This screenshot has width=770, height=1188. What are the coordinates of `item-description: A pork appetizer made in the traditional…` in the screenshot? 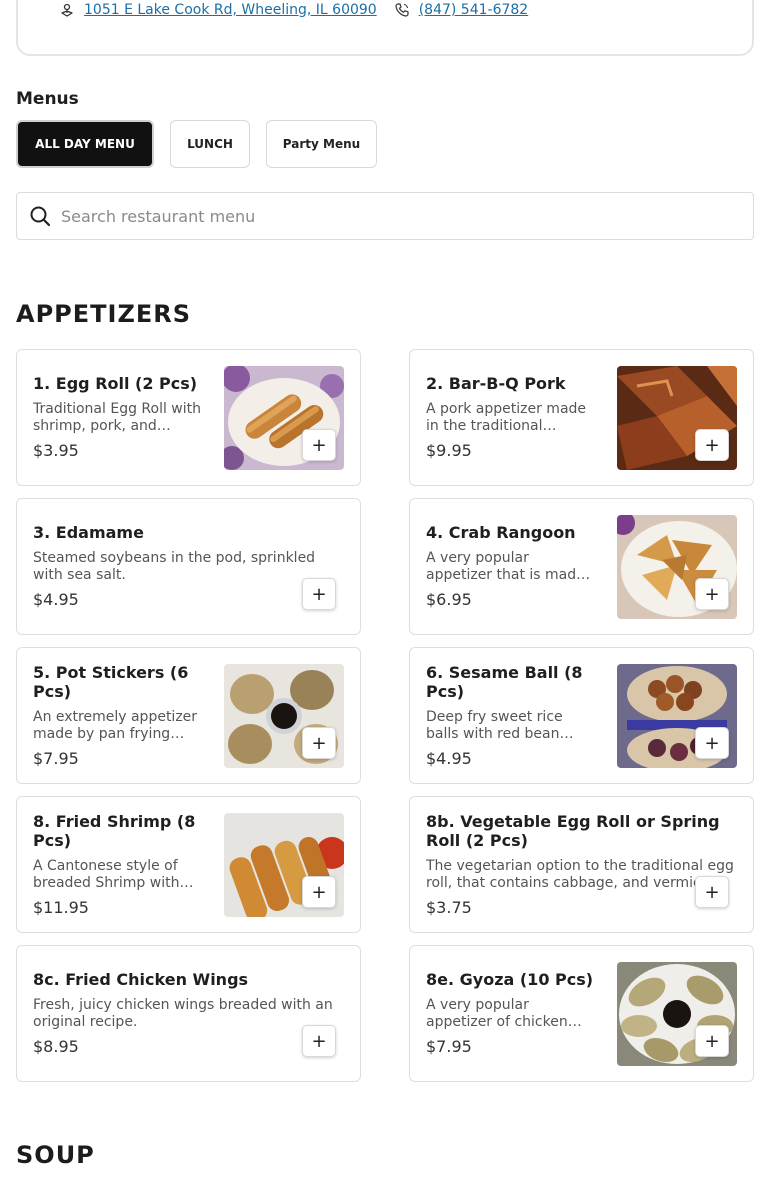 It's located at (506, 417).